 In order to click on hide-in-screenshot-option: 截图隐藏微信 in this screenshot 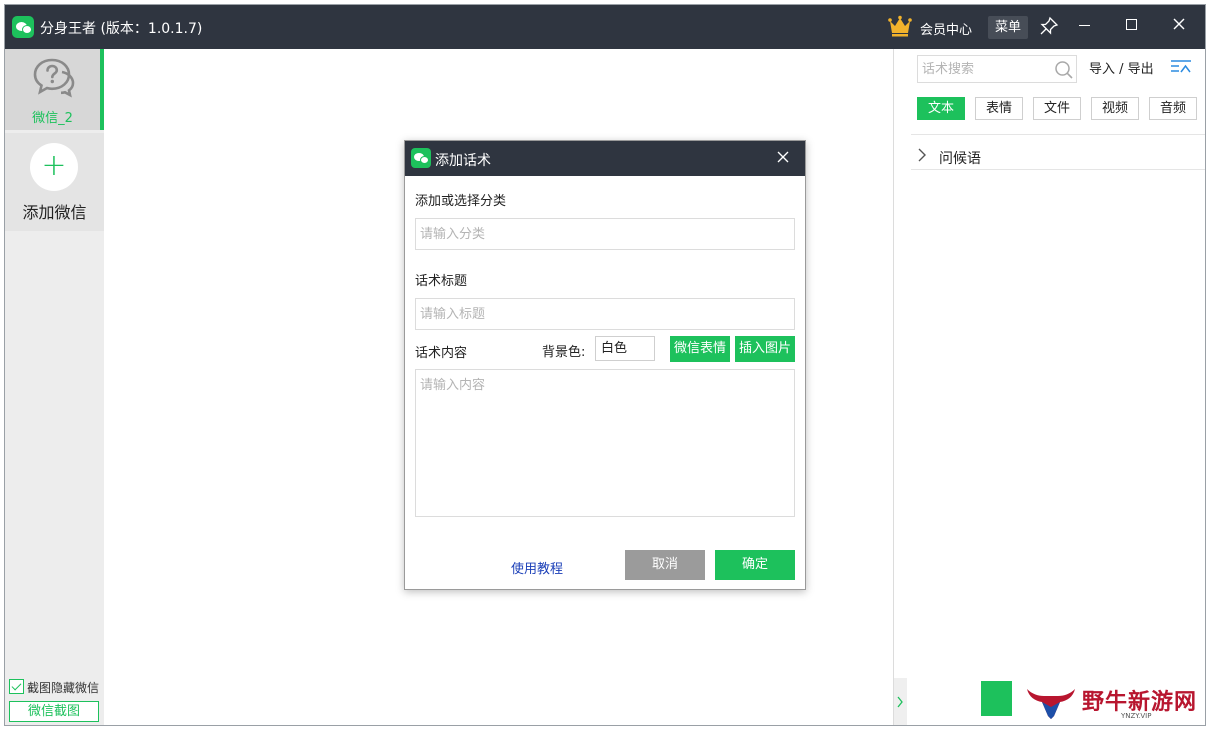, I will do `click(56, 687)`.